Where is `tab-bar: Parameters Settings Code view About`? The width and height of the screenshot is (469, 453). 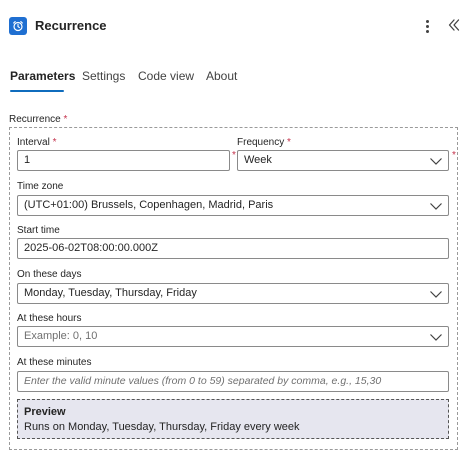 tab-bar: Parameters Settings Code view About is located at coordinates (234, 80).